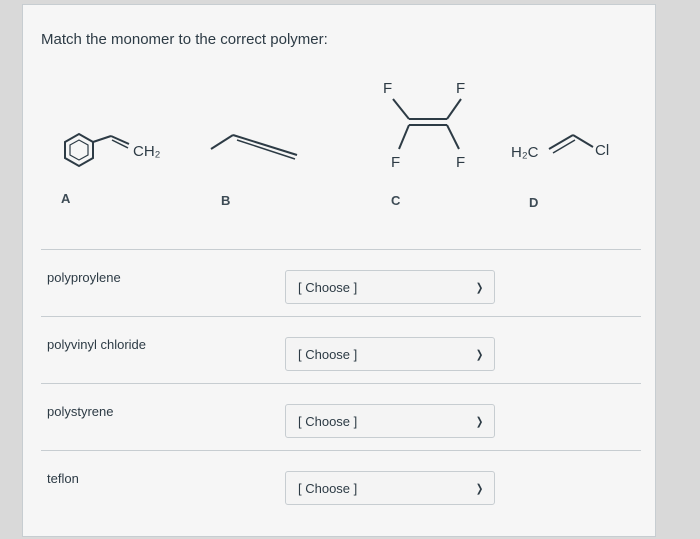  I want to click on structure-c-f4: F, so click(460, 162).